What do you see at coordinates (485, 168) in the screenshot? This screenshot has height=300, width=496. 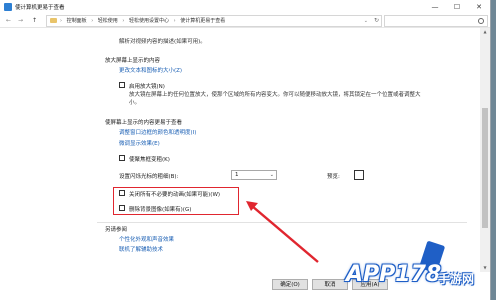 I see `scrollbar-thumb` at bounding box center [485, 168].